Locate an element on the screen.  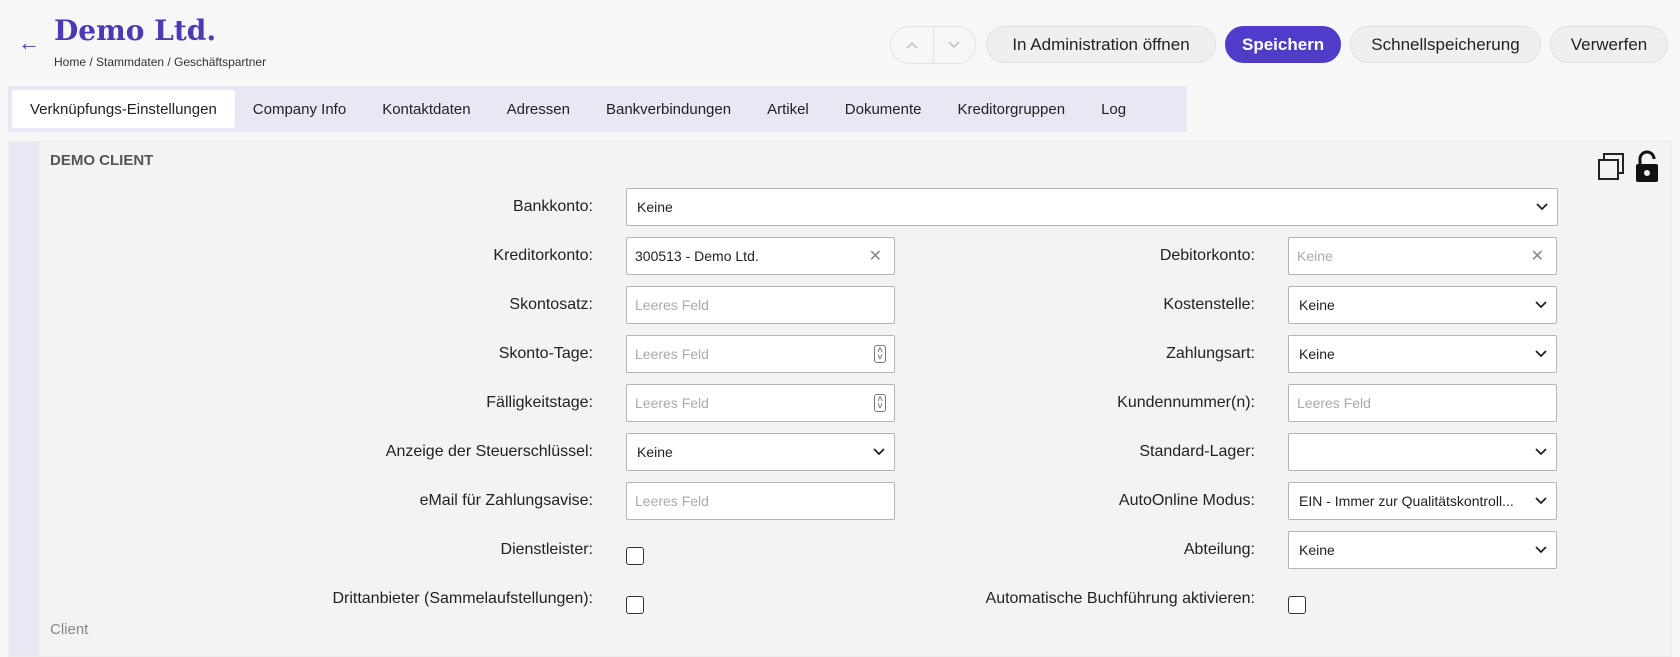
tab-artikel: Artikel is located at coordinates (788, 109).